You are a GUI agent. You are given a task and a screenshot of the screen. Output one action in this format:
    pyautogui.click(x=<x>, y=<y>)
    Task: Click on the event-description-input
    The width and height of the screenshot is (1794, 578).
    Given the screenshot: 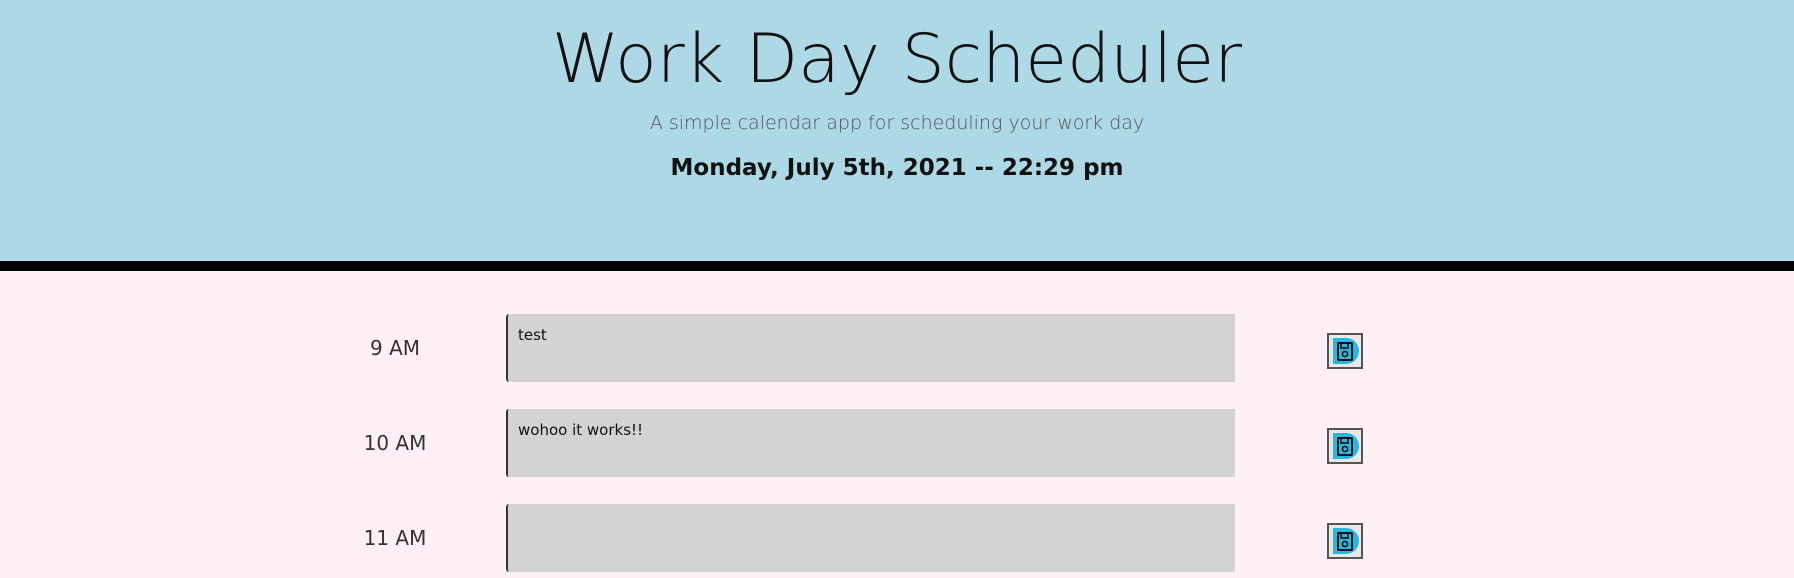 What is the action you would take?
    pyautogui.click(x=870, y=538)
    